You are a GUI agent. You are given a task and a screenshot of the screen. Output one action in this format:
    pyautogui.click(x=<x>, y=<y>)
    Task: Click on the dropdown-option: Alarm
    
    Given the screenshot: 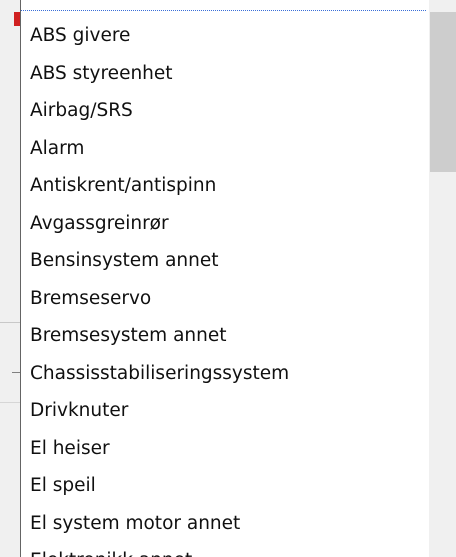 What is the action you would take?
    pyautogui.click(x=225, y=149)
    